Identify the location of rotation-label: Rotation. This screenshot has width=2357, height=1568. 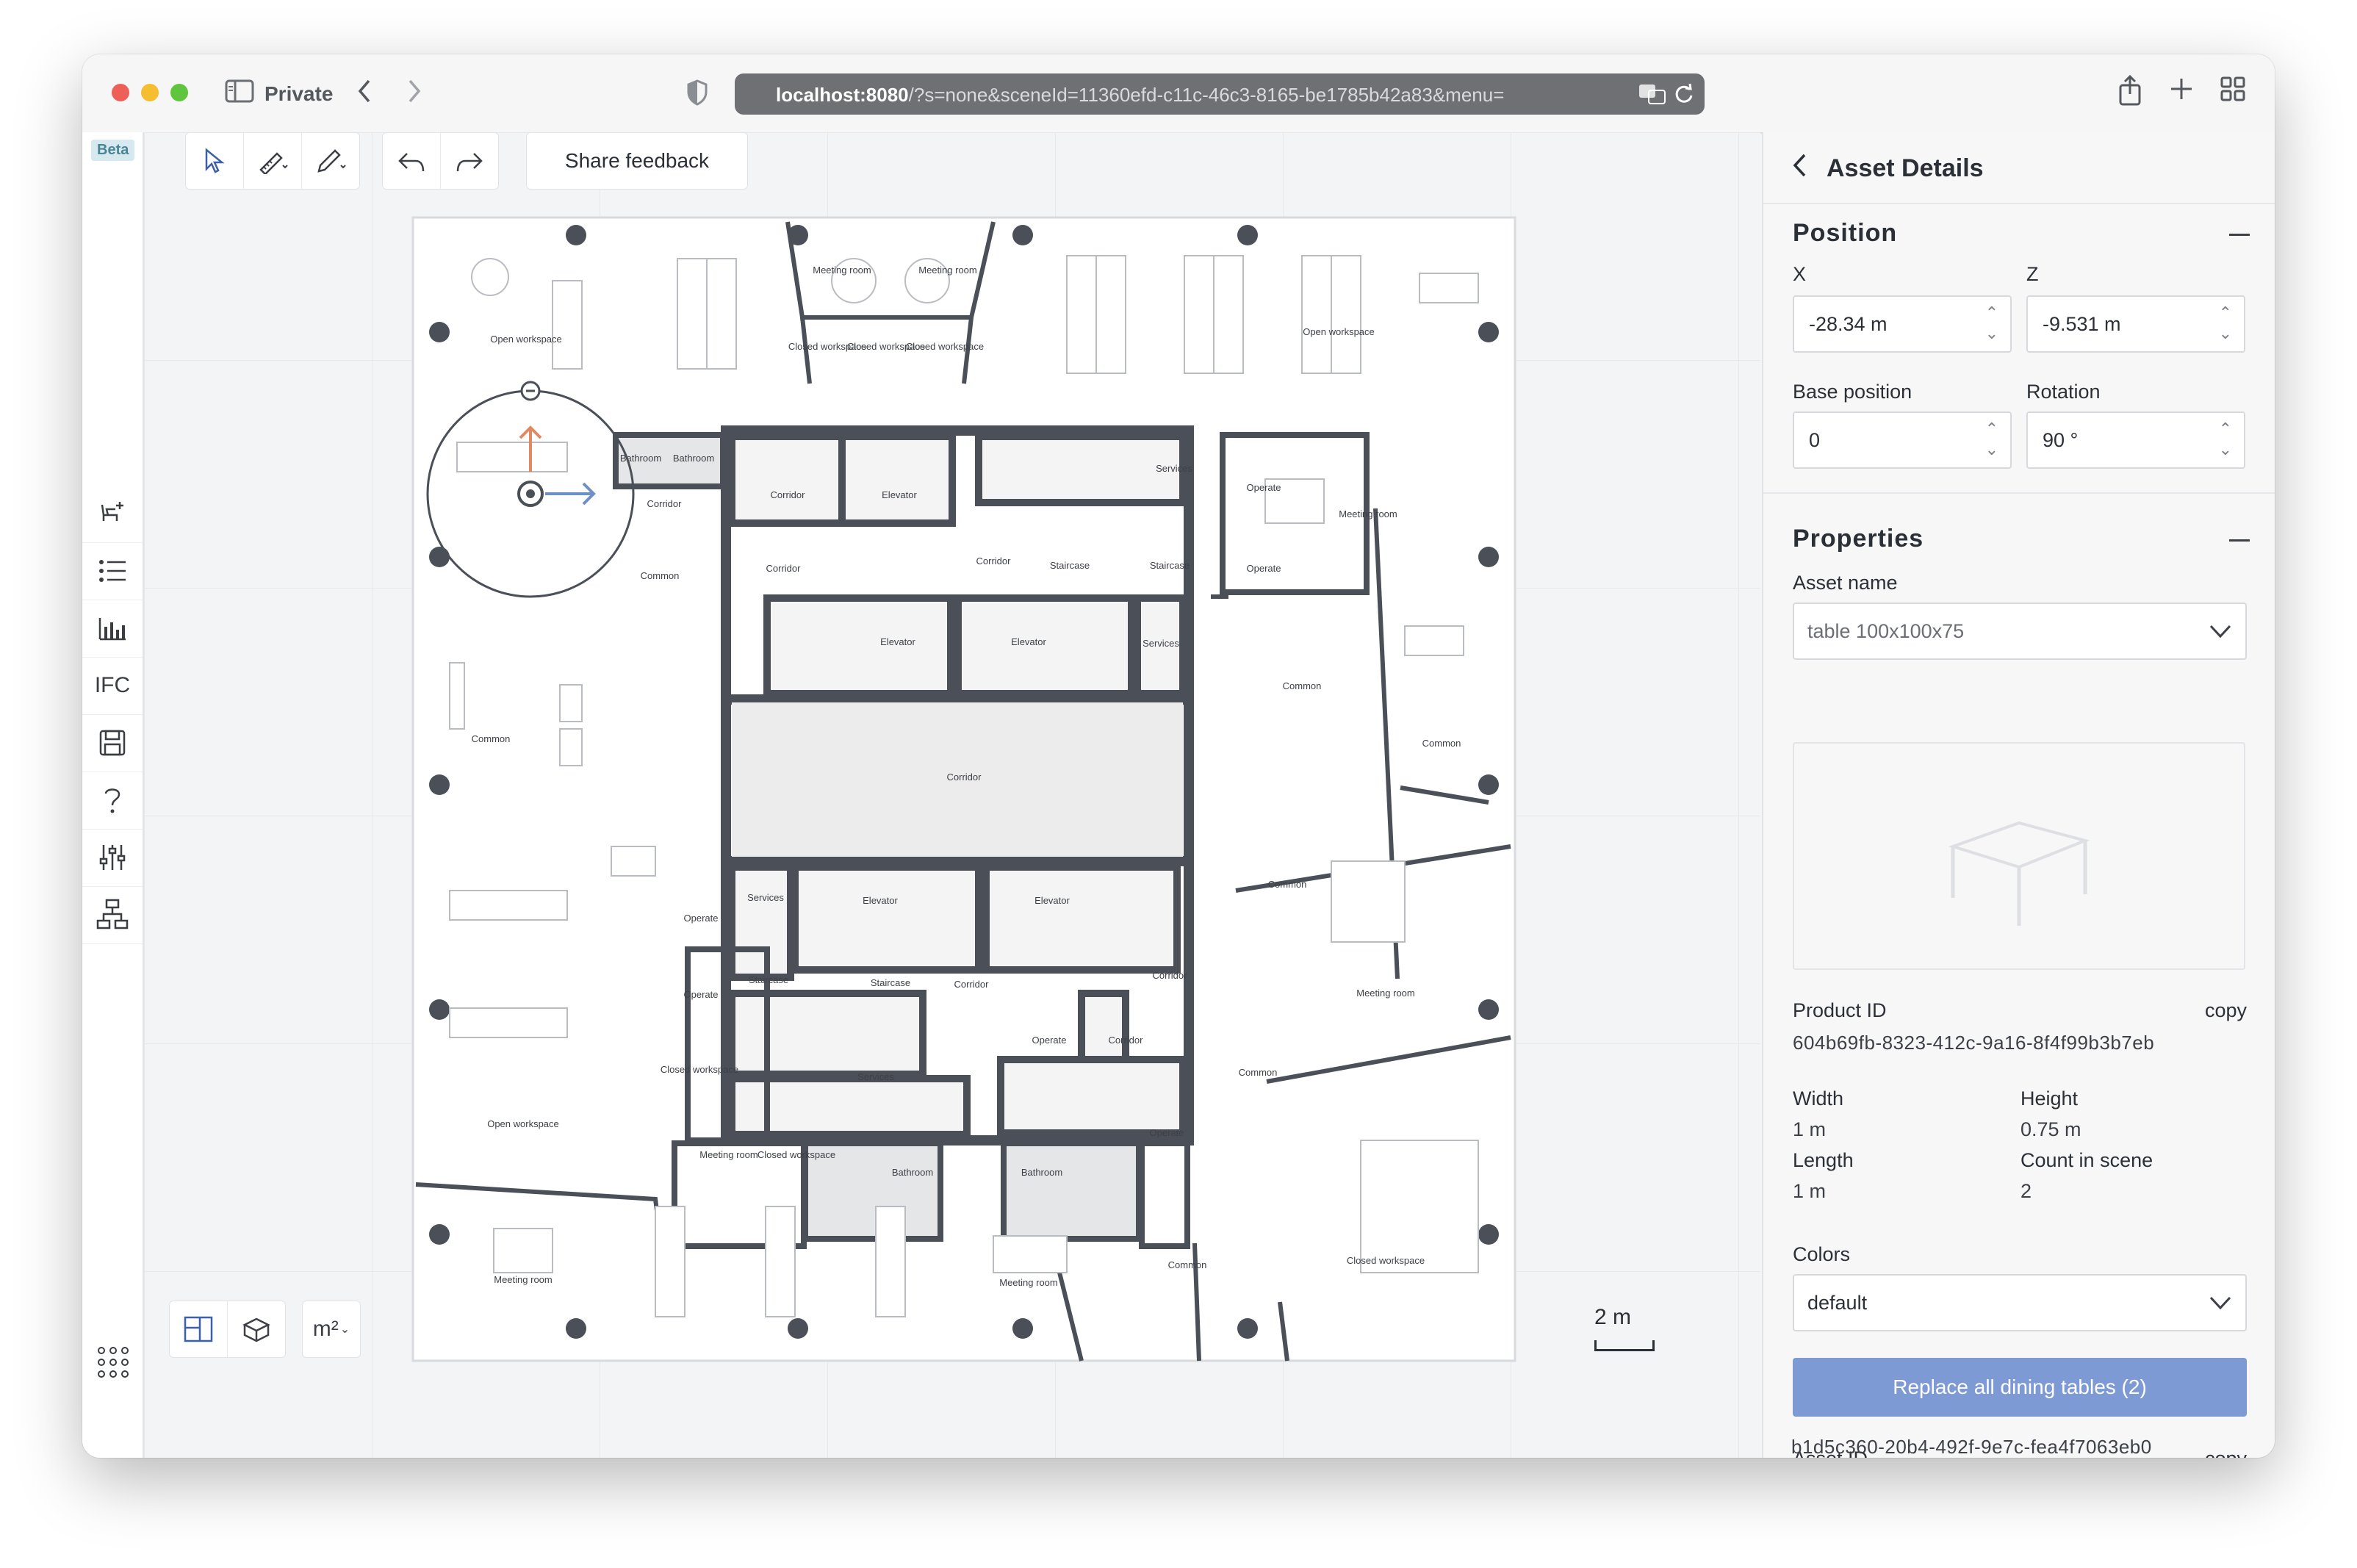
(2063, 392).